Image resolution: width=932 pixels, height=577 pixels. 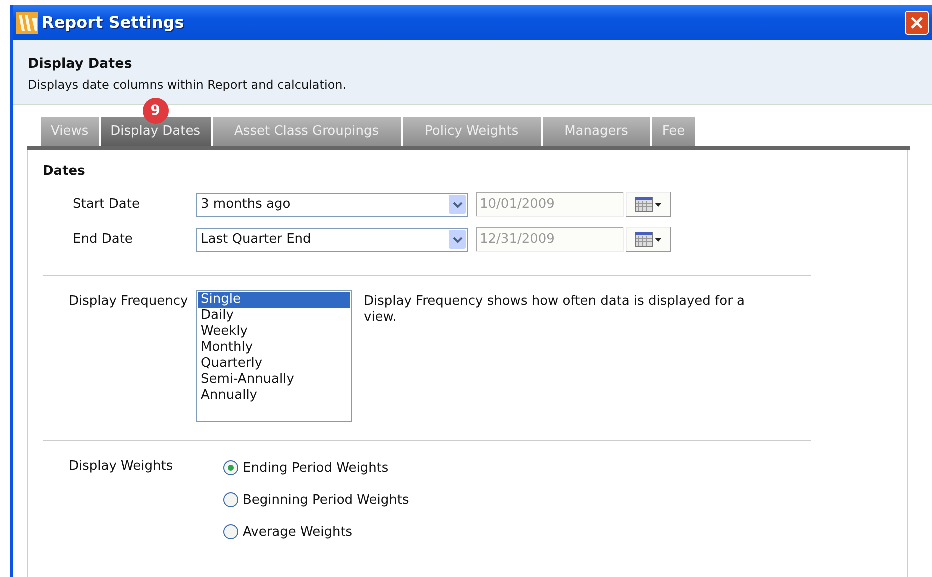 What do you see at coordinates (129, 302) in the screenshot?
I see `field-label: Display Frequency` at bounding box center [129, 302].